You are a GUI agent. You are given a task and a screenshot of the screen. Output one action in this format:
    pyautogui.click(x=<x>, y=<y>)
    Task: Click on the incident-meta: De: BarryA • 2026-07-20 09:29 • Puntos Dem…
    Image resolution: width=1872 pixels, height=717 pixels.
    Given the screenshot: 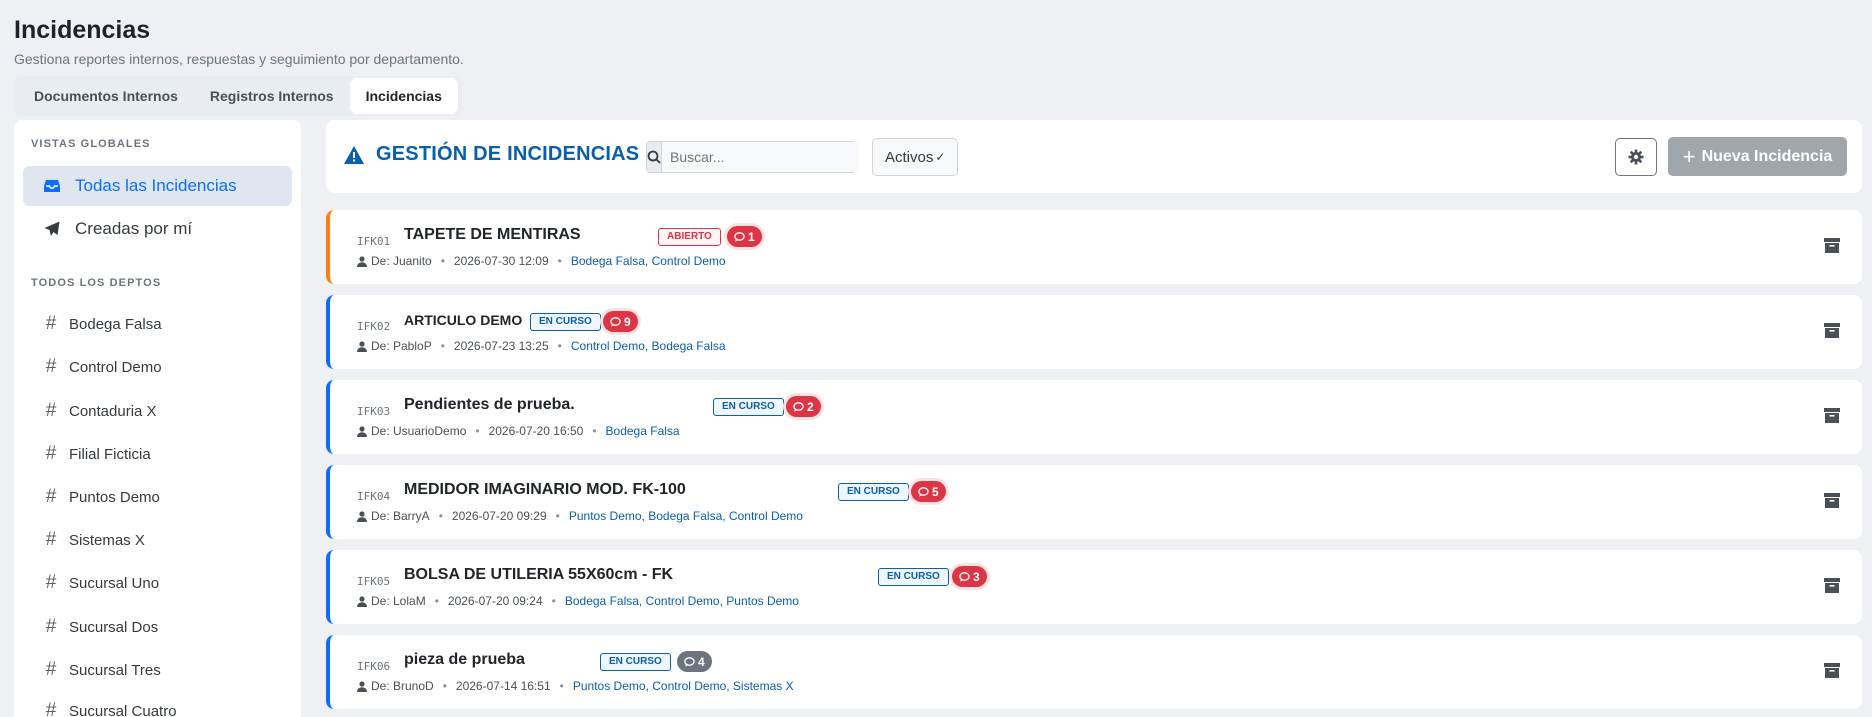 What is the action you would take?
    pyautogui.click(x=580, y=516)
    